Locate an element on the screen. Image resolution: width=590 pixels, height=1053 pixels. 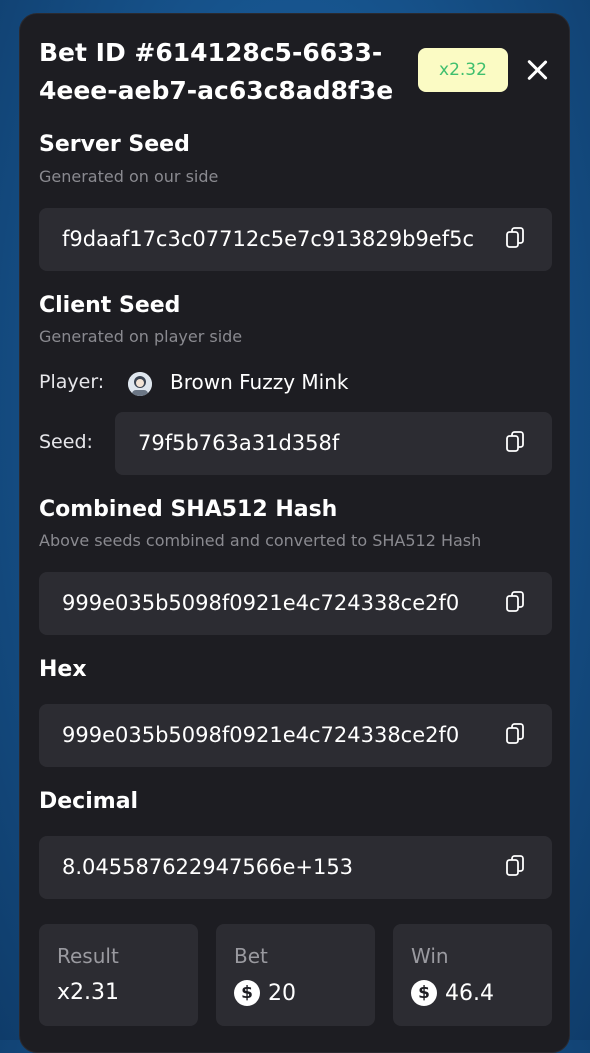
multiplier-badge: x2.32 is located at coordinates (463, 70).